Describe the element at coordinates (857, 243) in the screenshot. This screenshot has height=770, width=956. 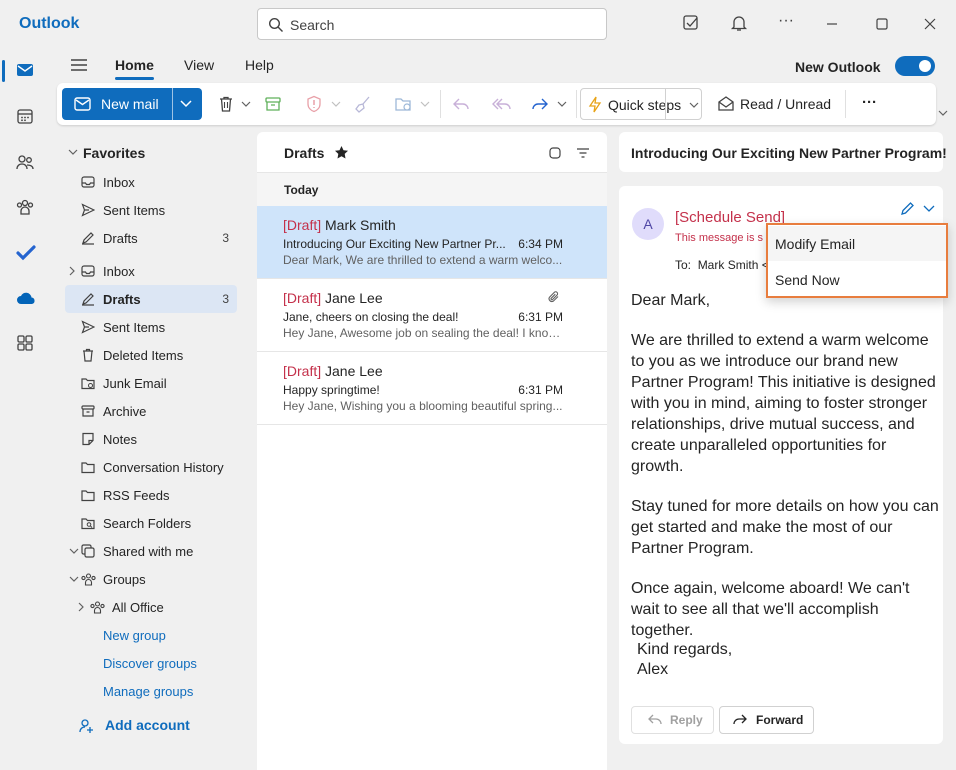
I see `menu-item-modify-email: Modify Email` at that location.